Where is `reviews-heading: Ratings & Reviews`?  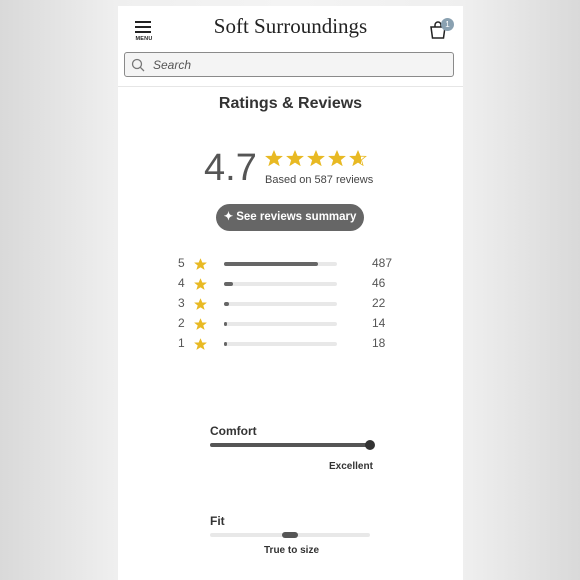 reviews-heading: Ratings & Reviews is located at coordinates (290, 103).